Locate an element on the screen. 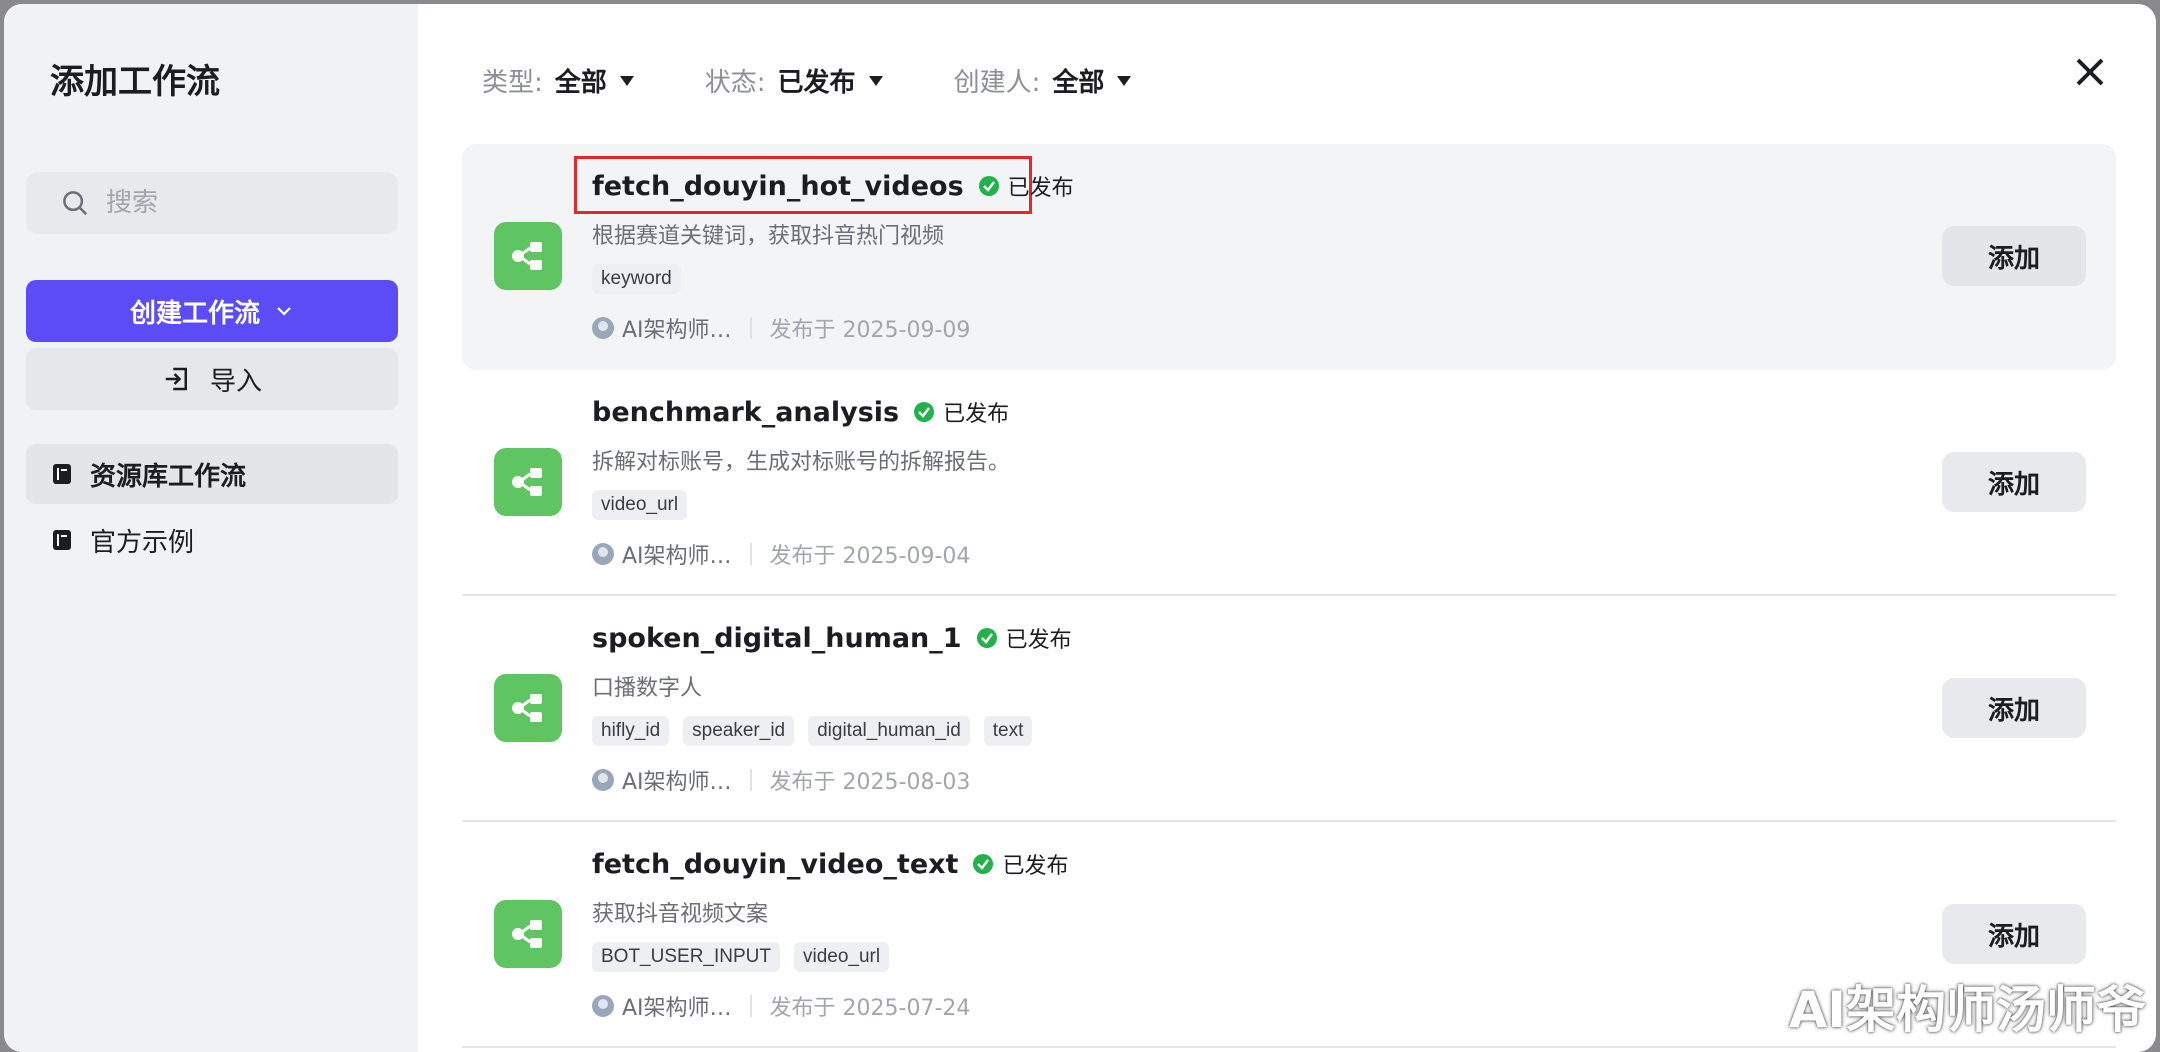 This screenshot has height=1052, width=2160. title-row: fetch_douyin_hot_videos 已发布 is located at coordinates (833, 186).